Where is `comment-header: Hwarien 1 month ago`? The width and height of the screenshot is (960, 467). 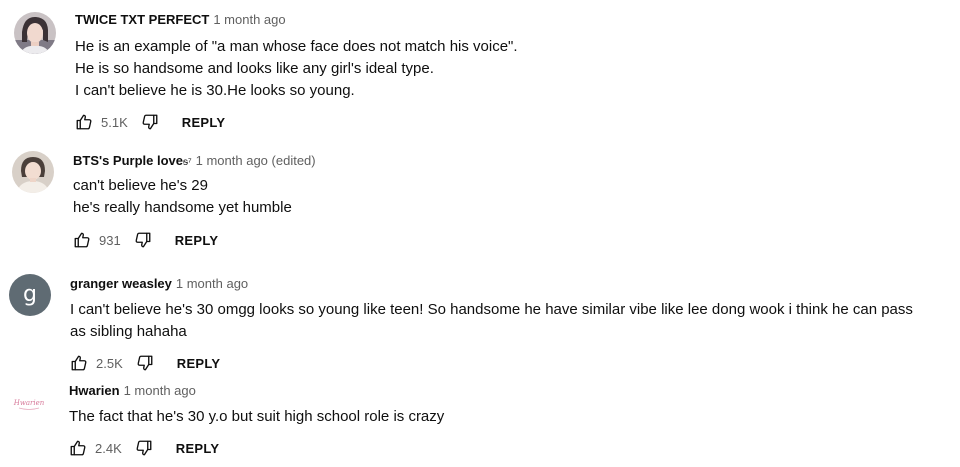 comment-header: Hwarien 1 month ago is located at coordinates (132, 391).